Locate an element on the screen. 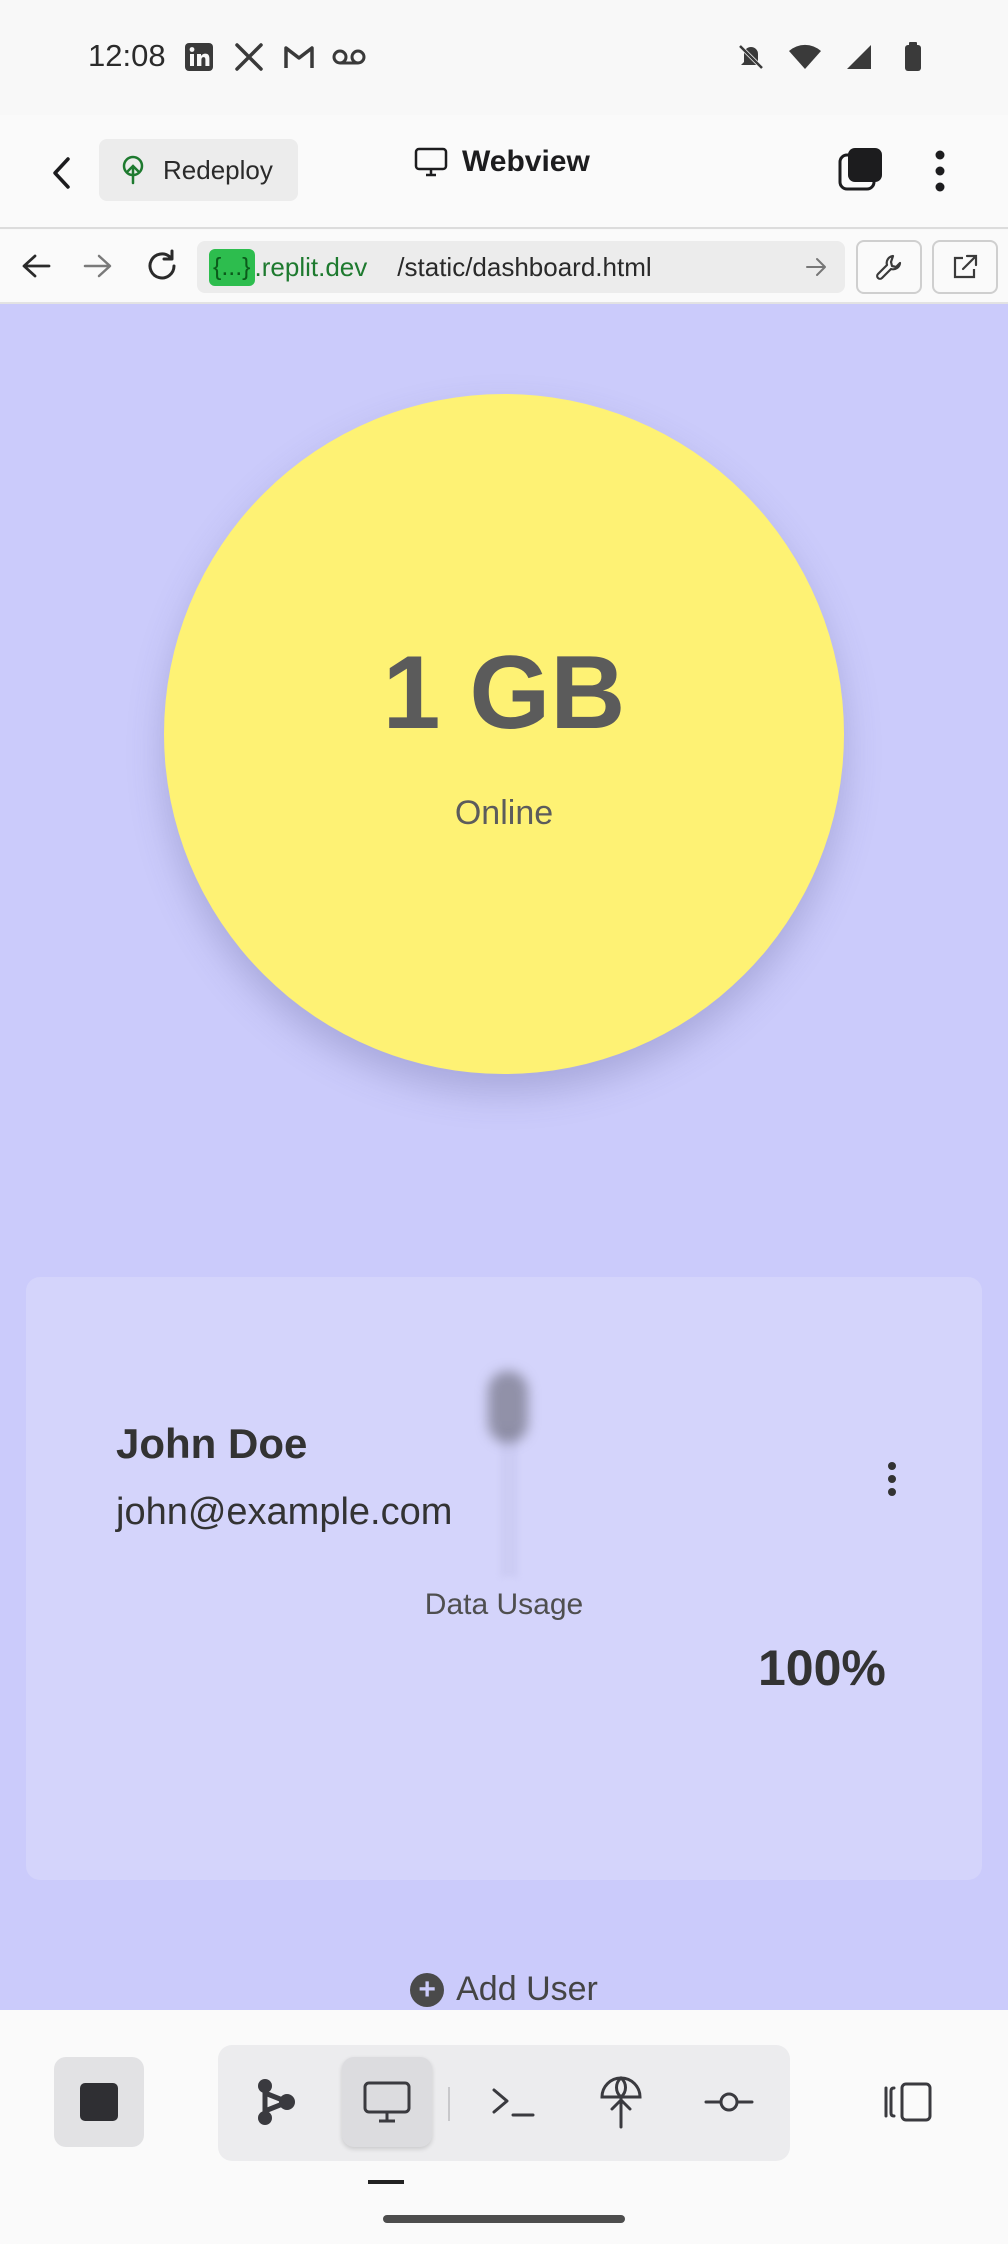  panel-icon is located at coordinates (908, 2102).